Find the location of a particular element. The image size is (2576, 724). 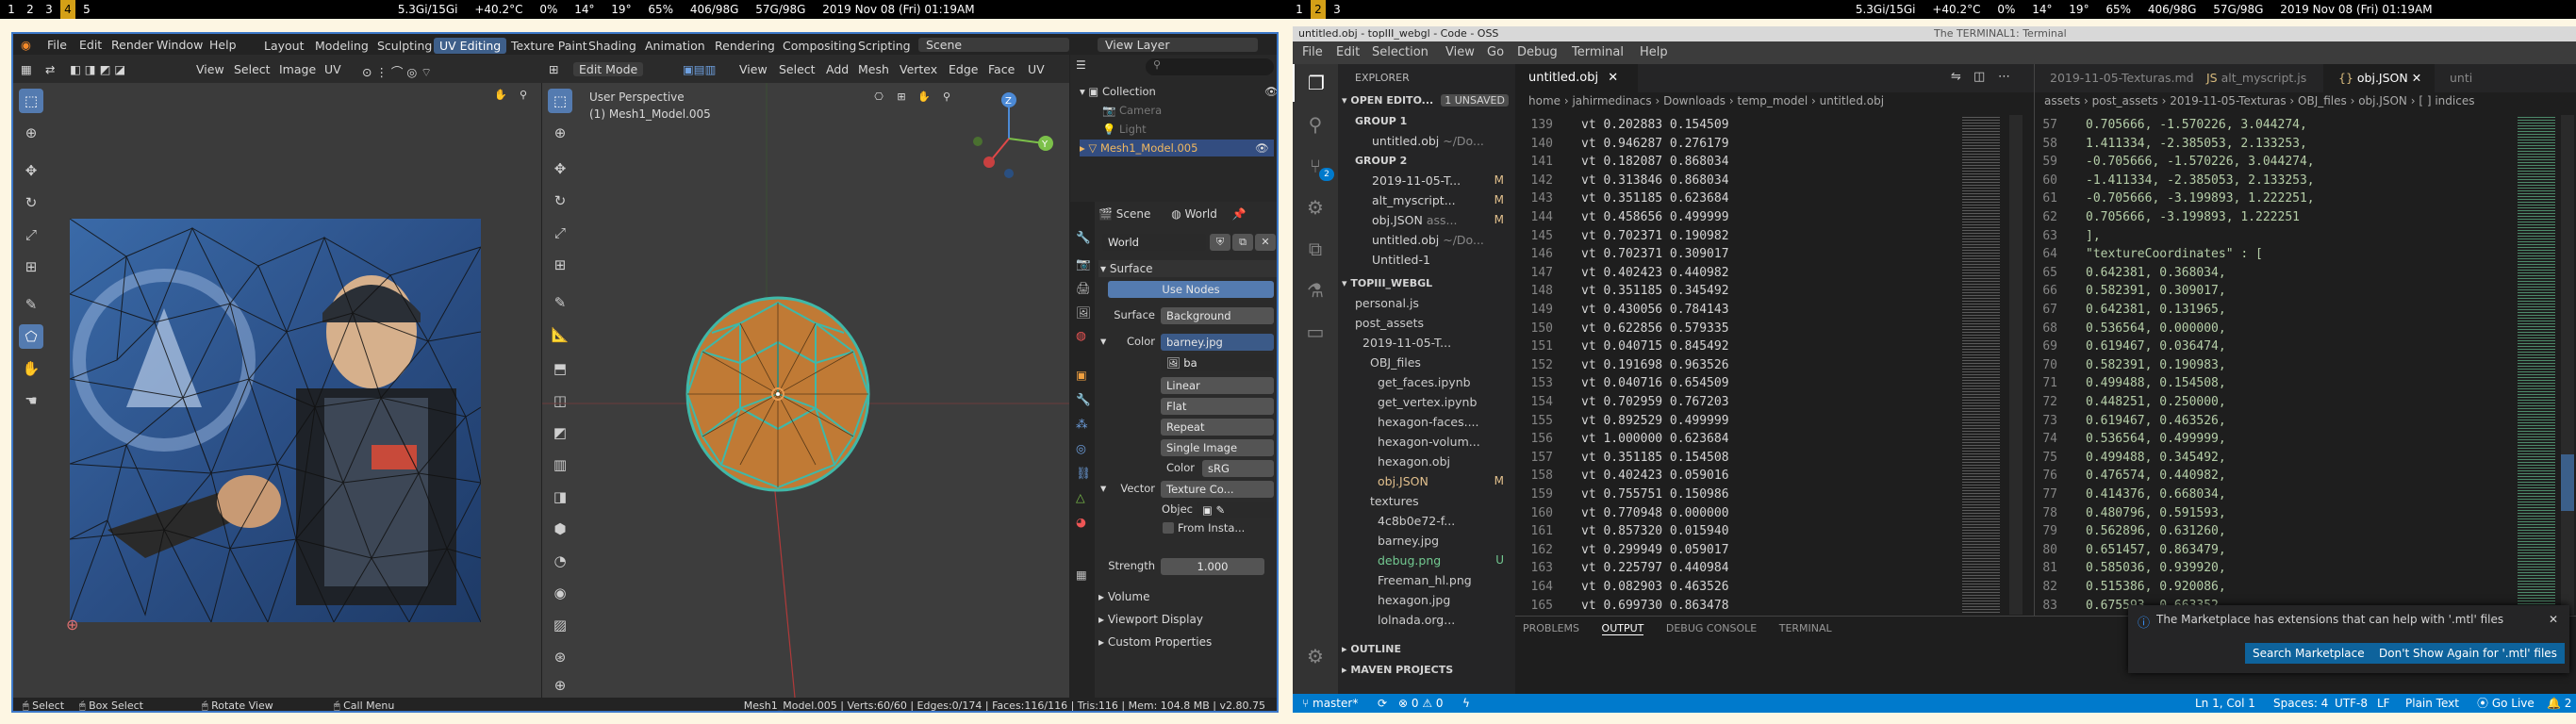

tab-compositing: Compositing is located at coordinates (819, 46).